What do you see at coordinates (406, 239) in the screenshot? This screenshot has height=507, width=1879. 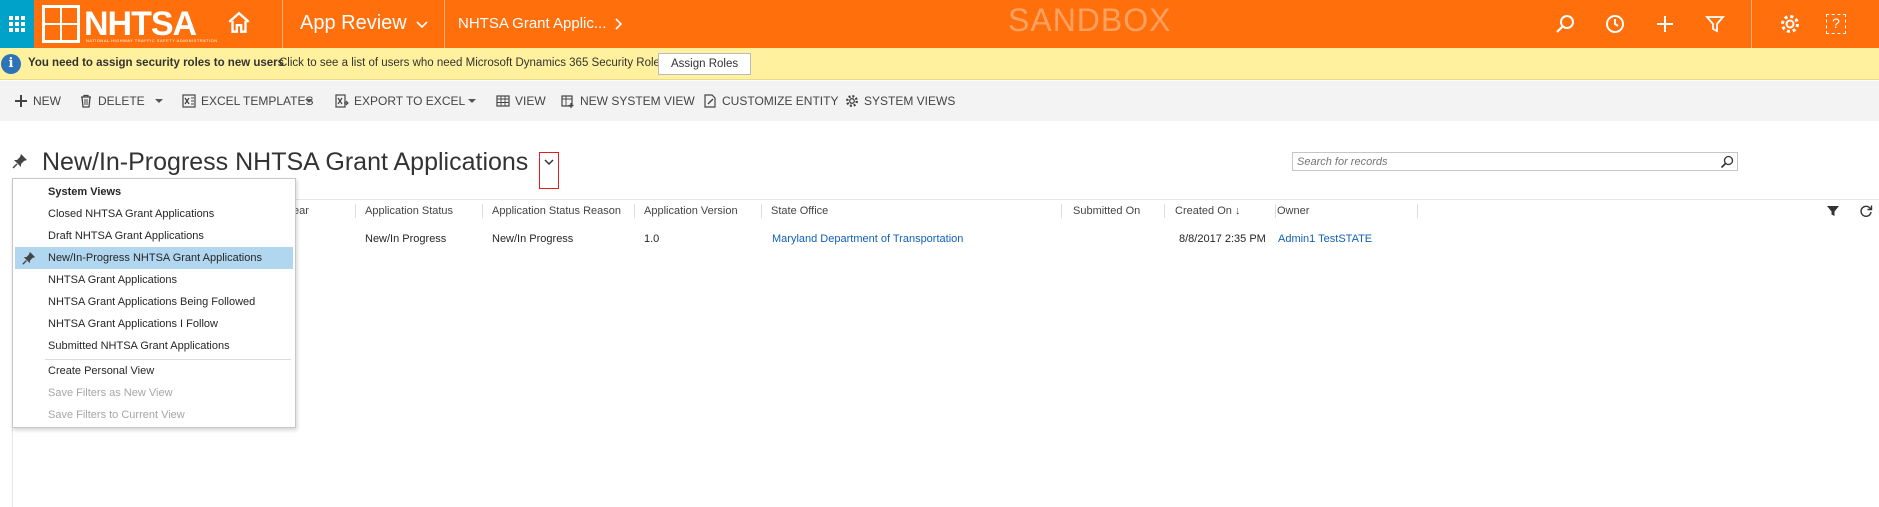 I see `cell-application-status: New/In Progress` at bounding box center [406, 239].